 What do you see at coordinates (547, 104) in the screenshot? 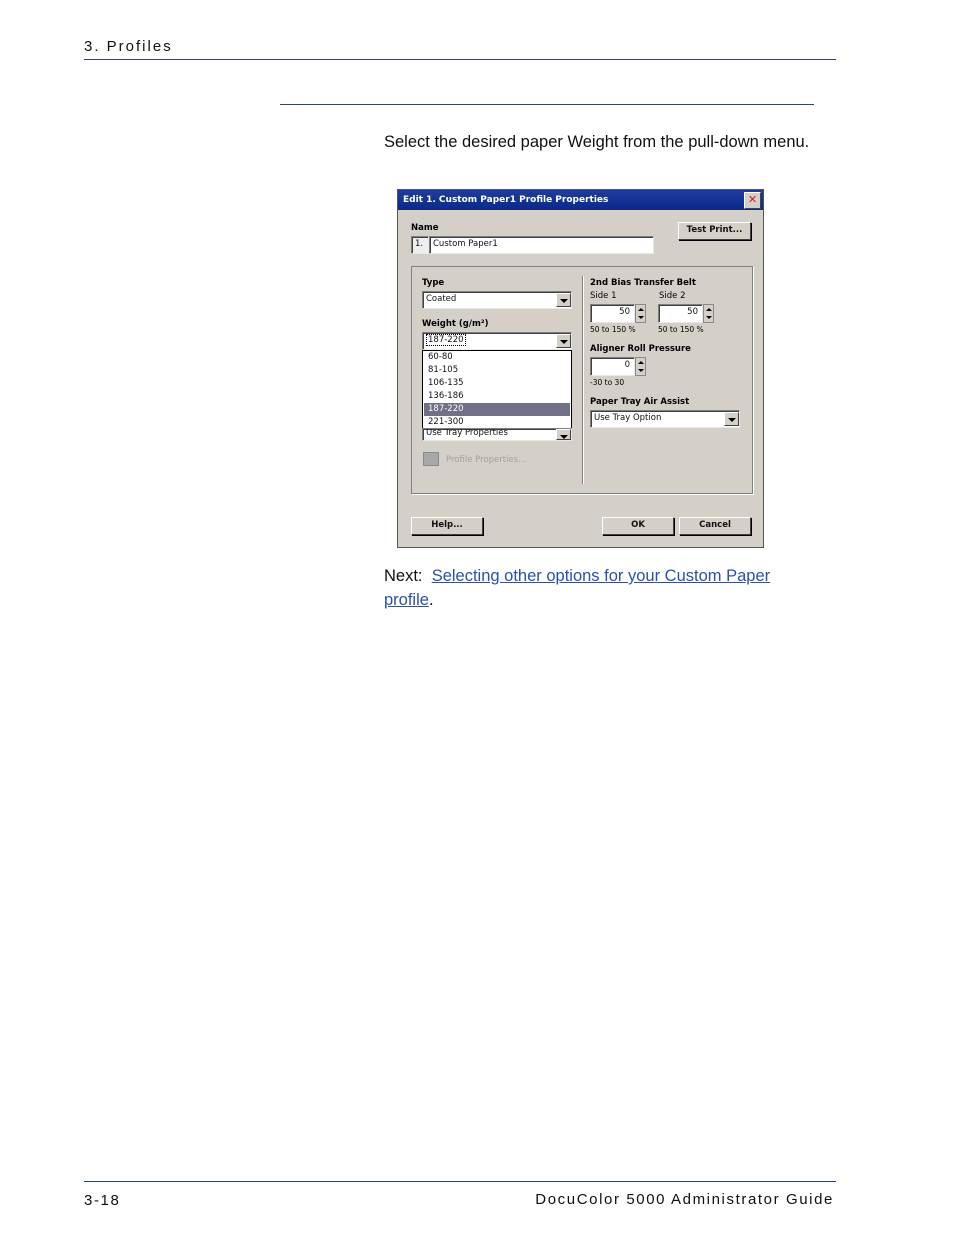
I see `section-rule` at bounding box center [547, 104].